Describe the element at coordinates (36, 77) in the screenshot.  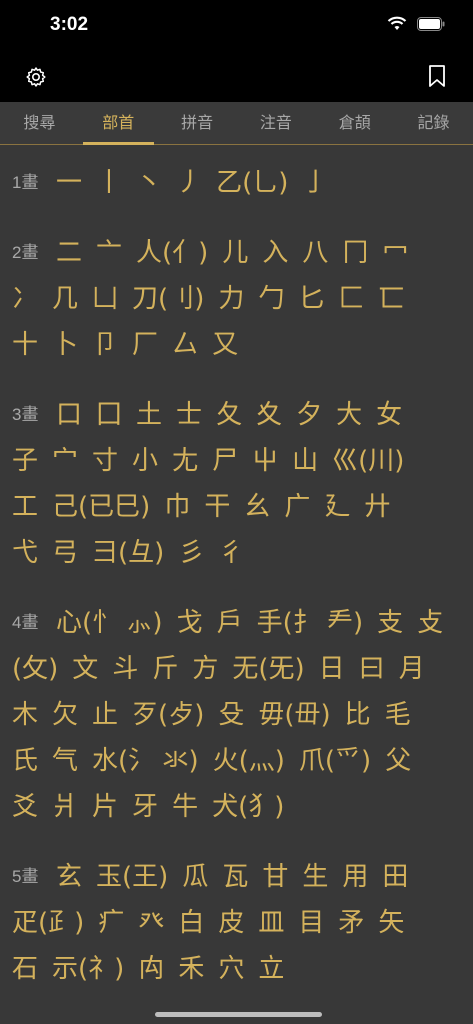
I see `gear-icon` at that location.